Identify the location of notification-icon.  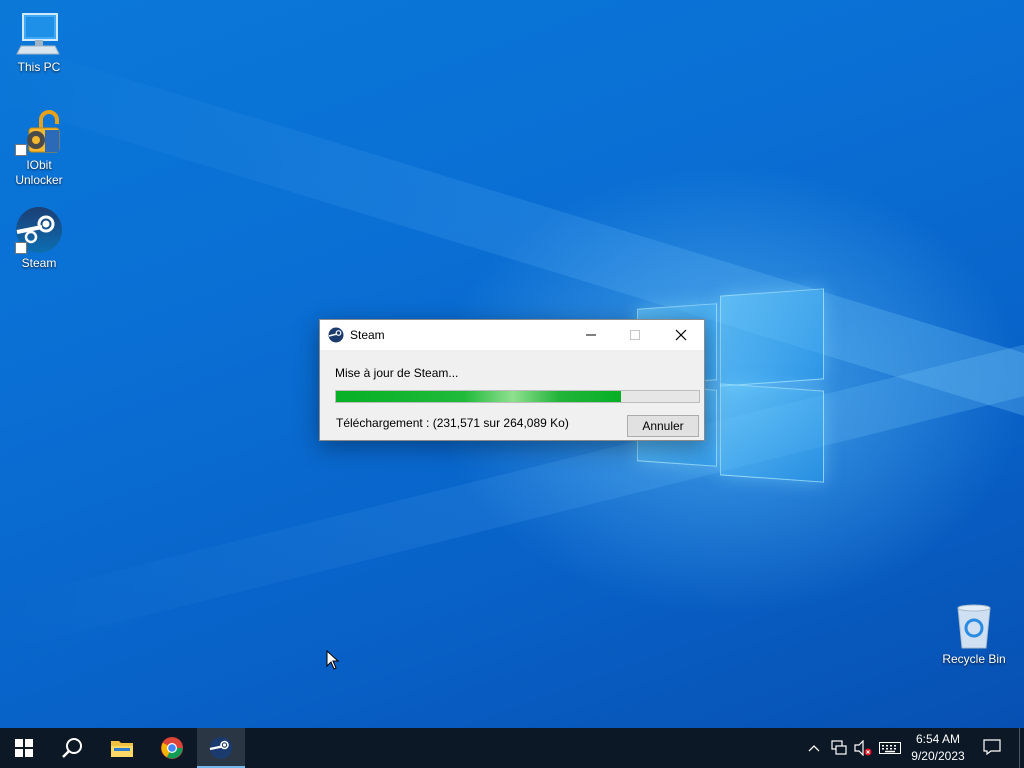
(992, 747).